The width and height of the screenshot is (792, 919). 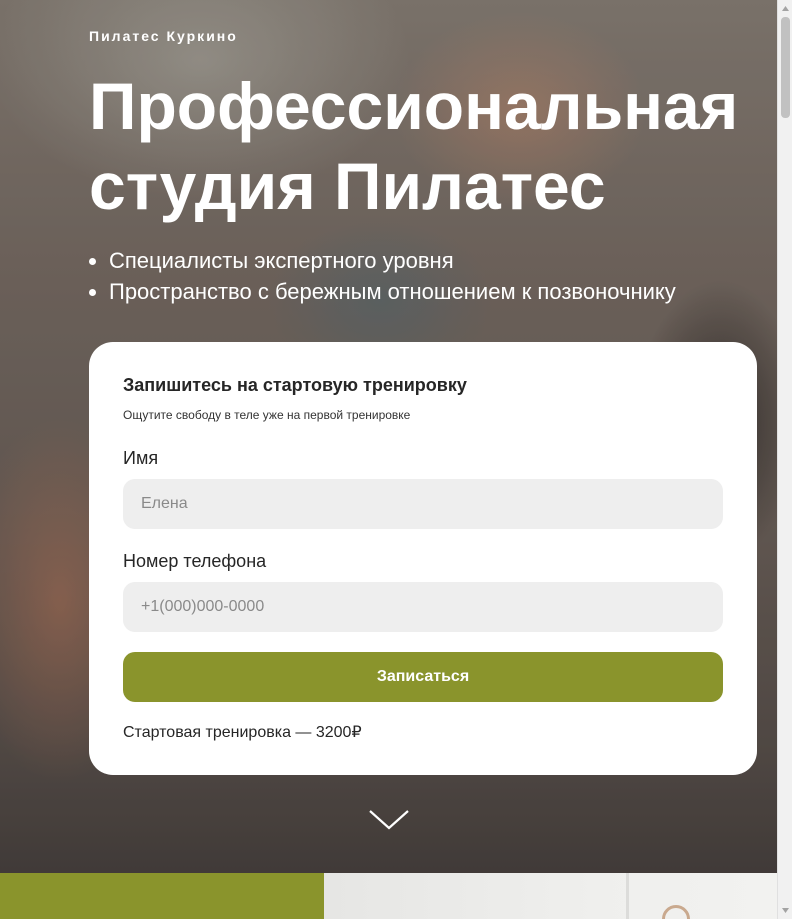 I want to click on chevron-down-icon, so click(x=389, y=820).